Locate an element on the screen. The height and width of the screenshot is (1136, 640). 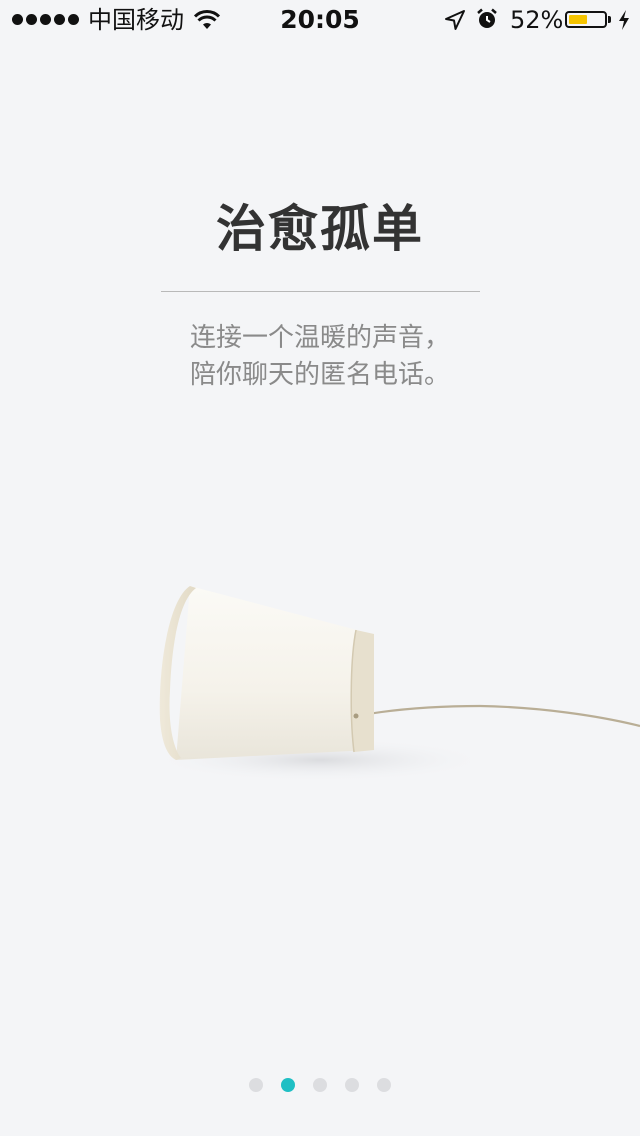
page-title: 治愈孤单 is located at coordinates (320, 229).